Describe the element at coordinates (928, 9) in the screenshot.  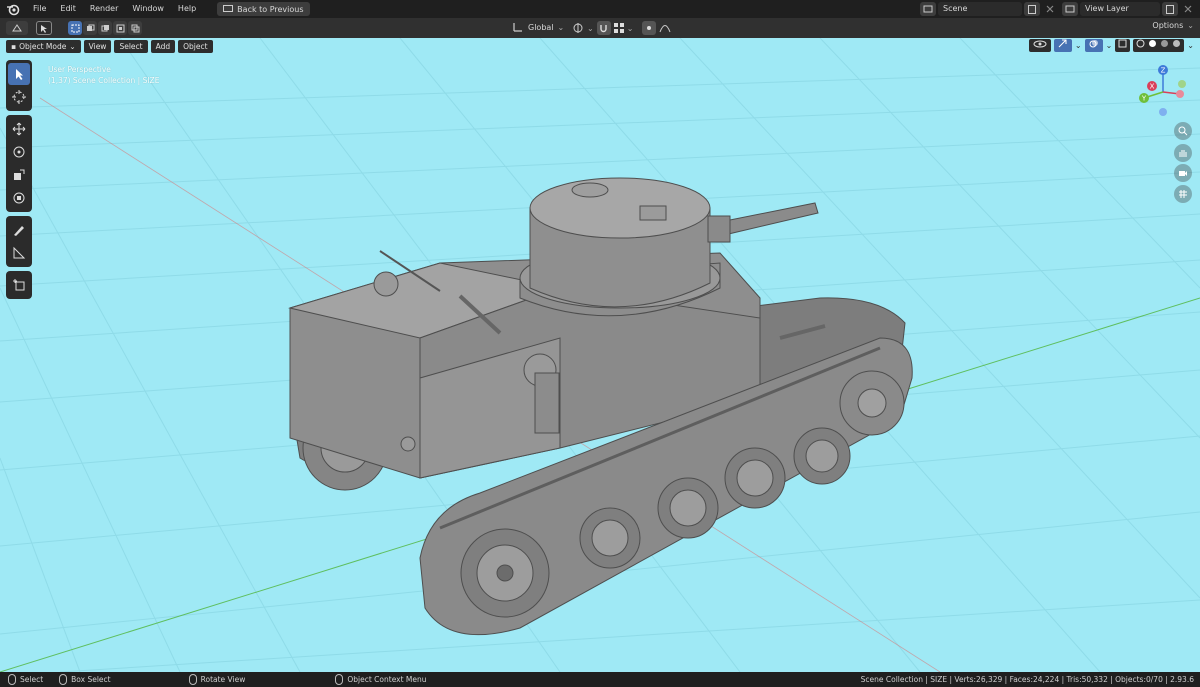
I see `scene-icon` at that location.